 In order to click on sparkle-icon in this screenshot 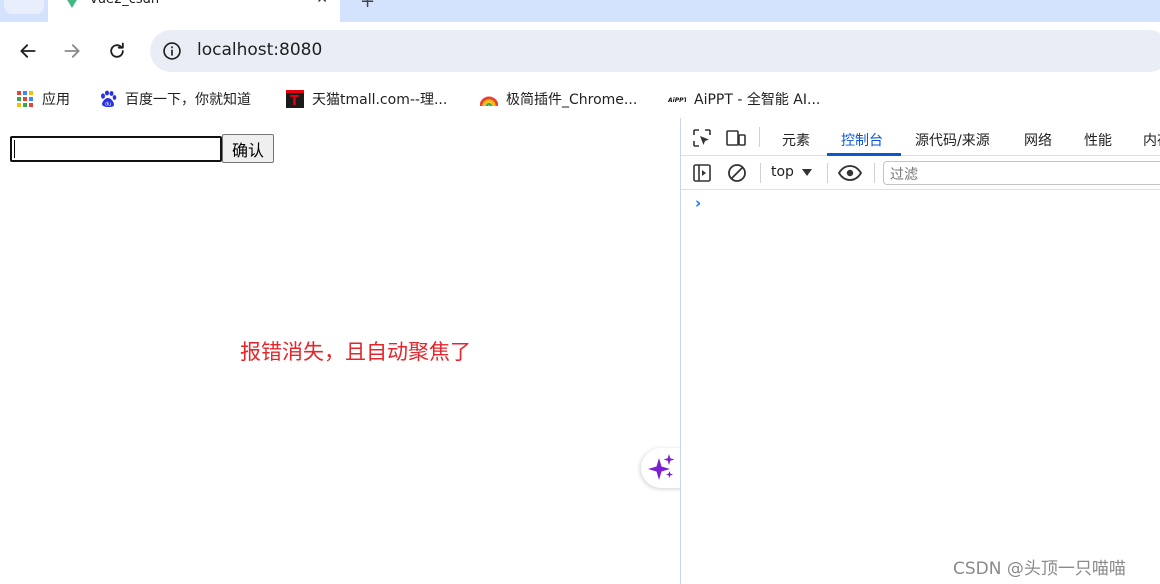, I will do `click(661, 467)`.